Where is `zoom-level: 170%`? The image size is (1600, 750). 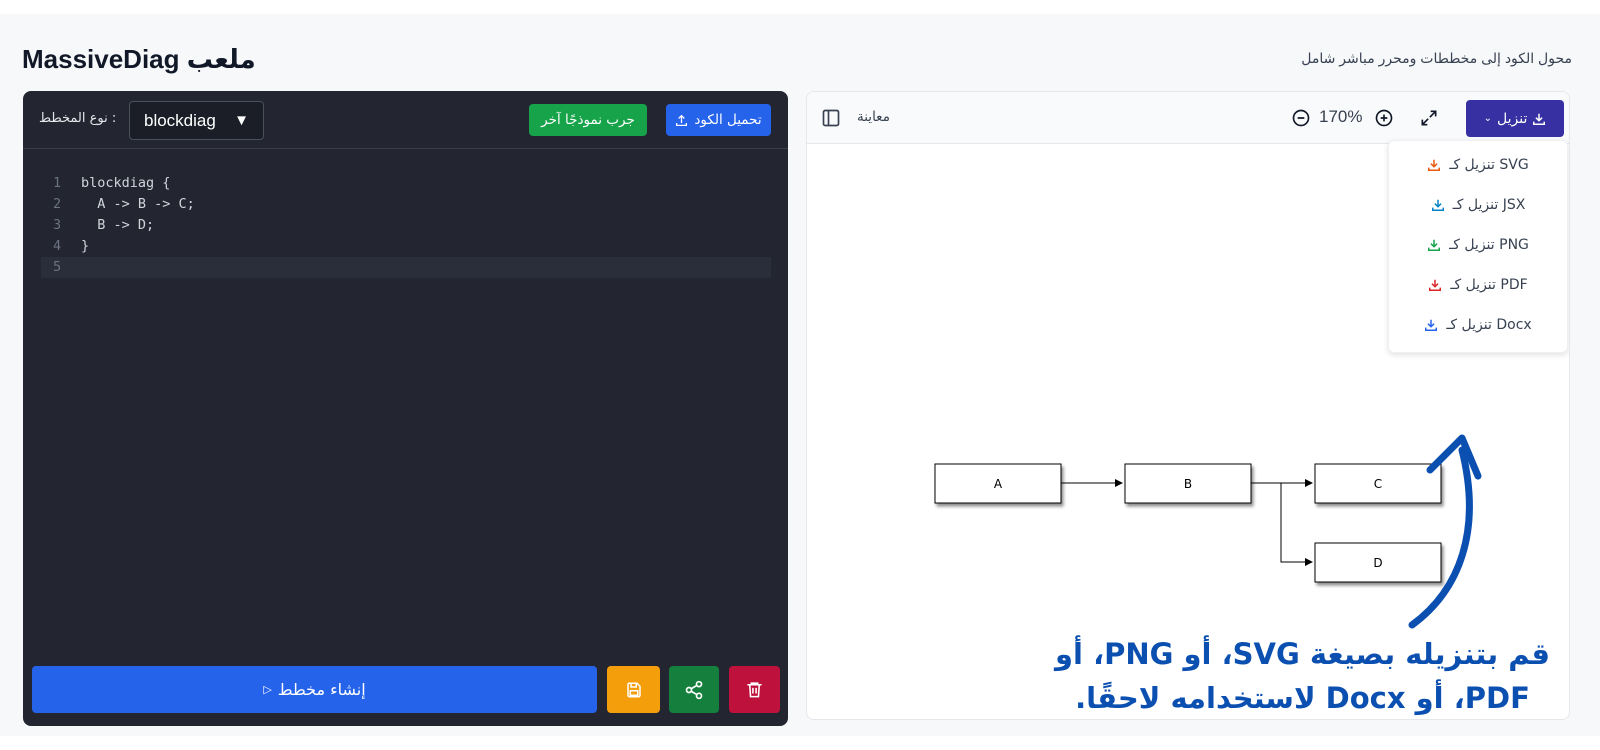 zoom-level: 170% is located at coordinates (1341, 116).